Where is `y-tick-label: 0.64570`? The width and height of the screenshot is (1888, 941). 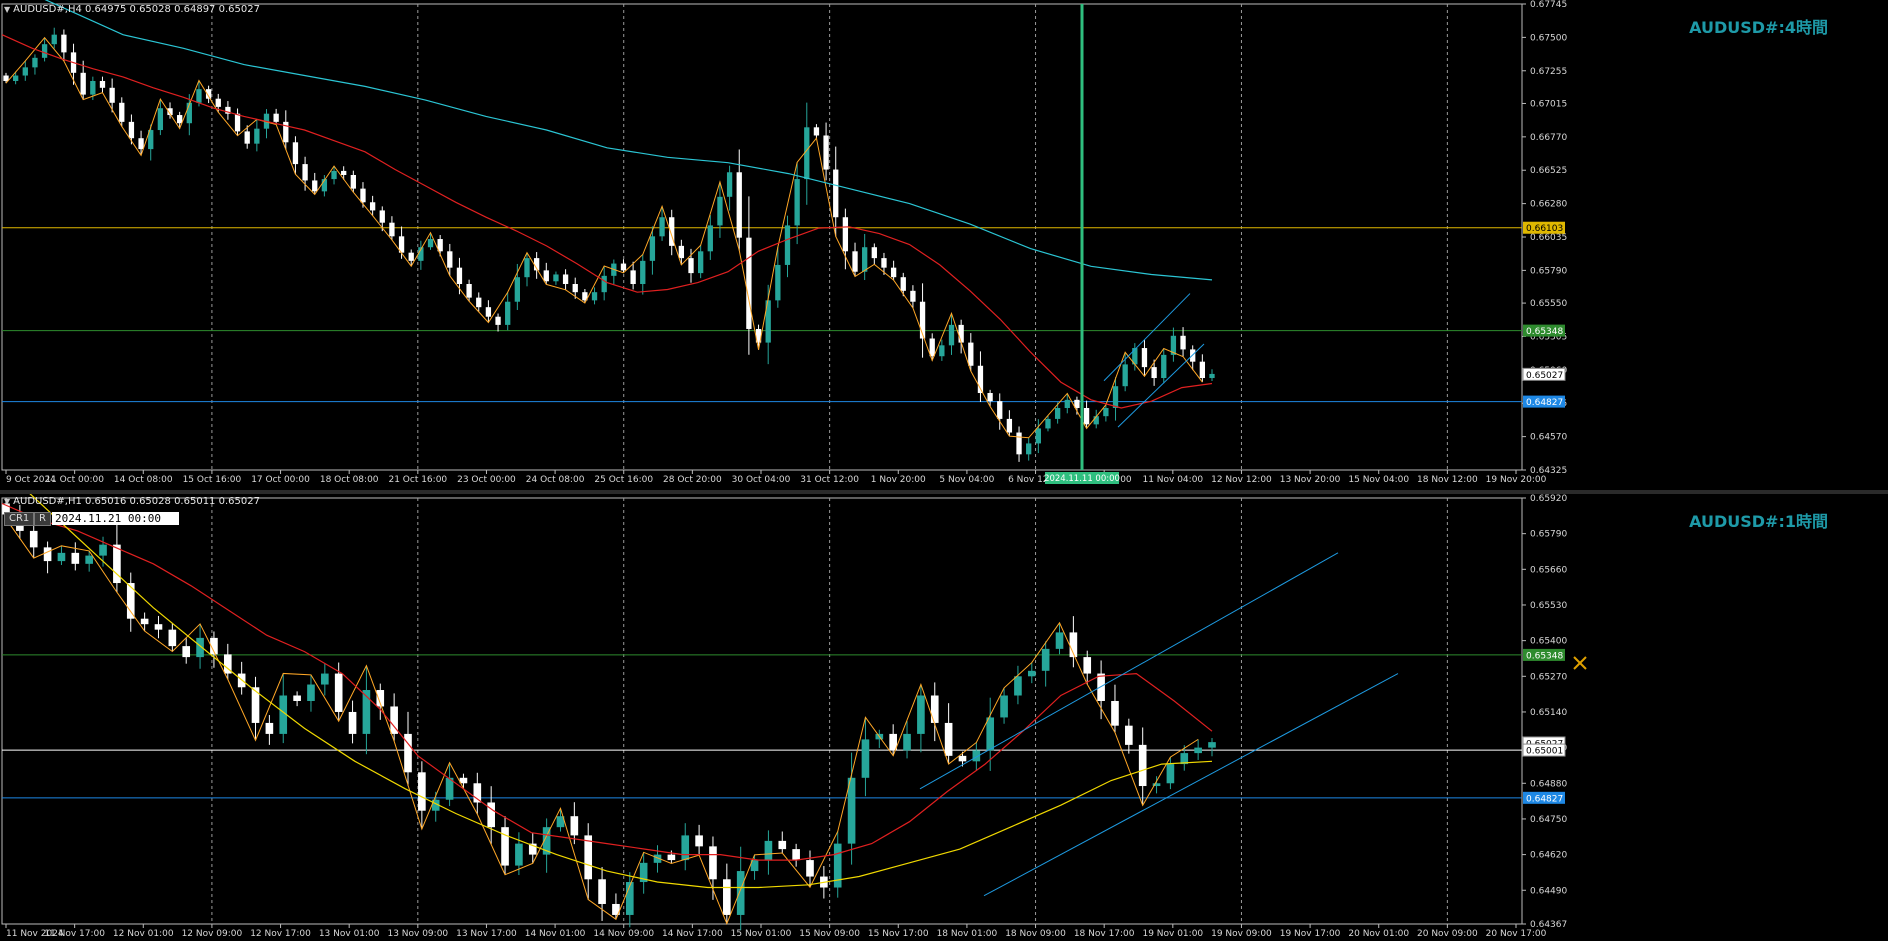
y-tick-label: 0.64570 is located at coordinates (1548, 438).